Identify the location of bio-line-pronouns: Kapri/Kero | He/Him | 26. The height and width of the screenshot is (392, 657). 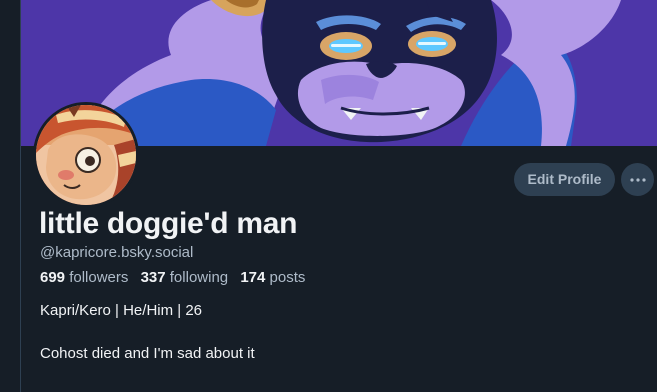
(121, 310).